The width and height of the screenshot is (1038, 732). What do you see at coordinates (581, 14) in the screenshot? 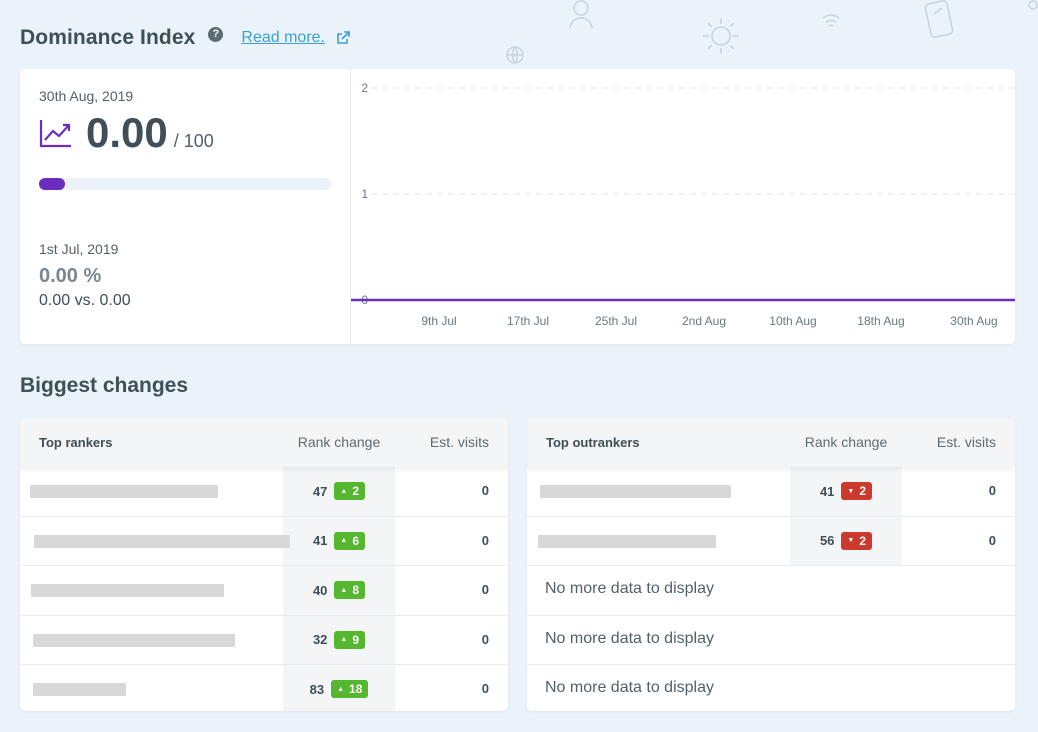
I see `person-icon` at bounding box center [581, 14].